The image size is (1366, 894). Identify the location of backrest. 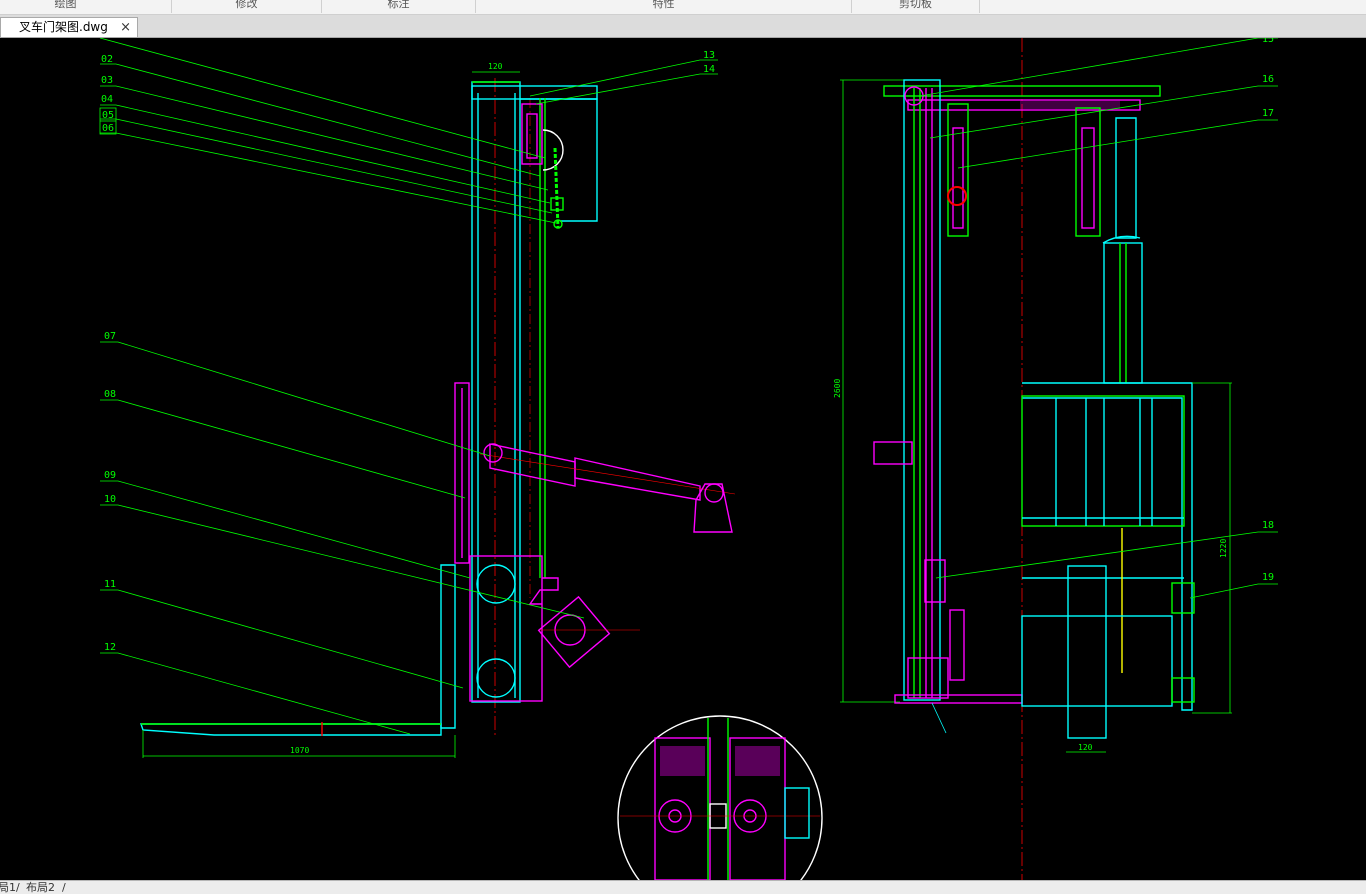
(1103, 461).